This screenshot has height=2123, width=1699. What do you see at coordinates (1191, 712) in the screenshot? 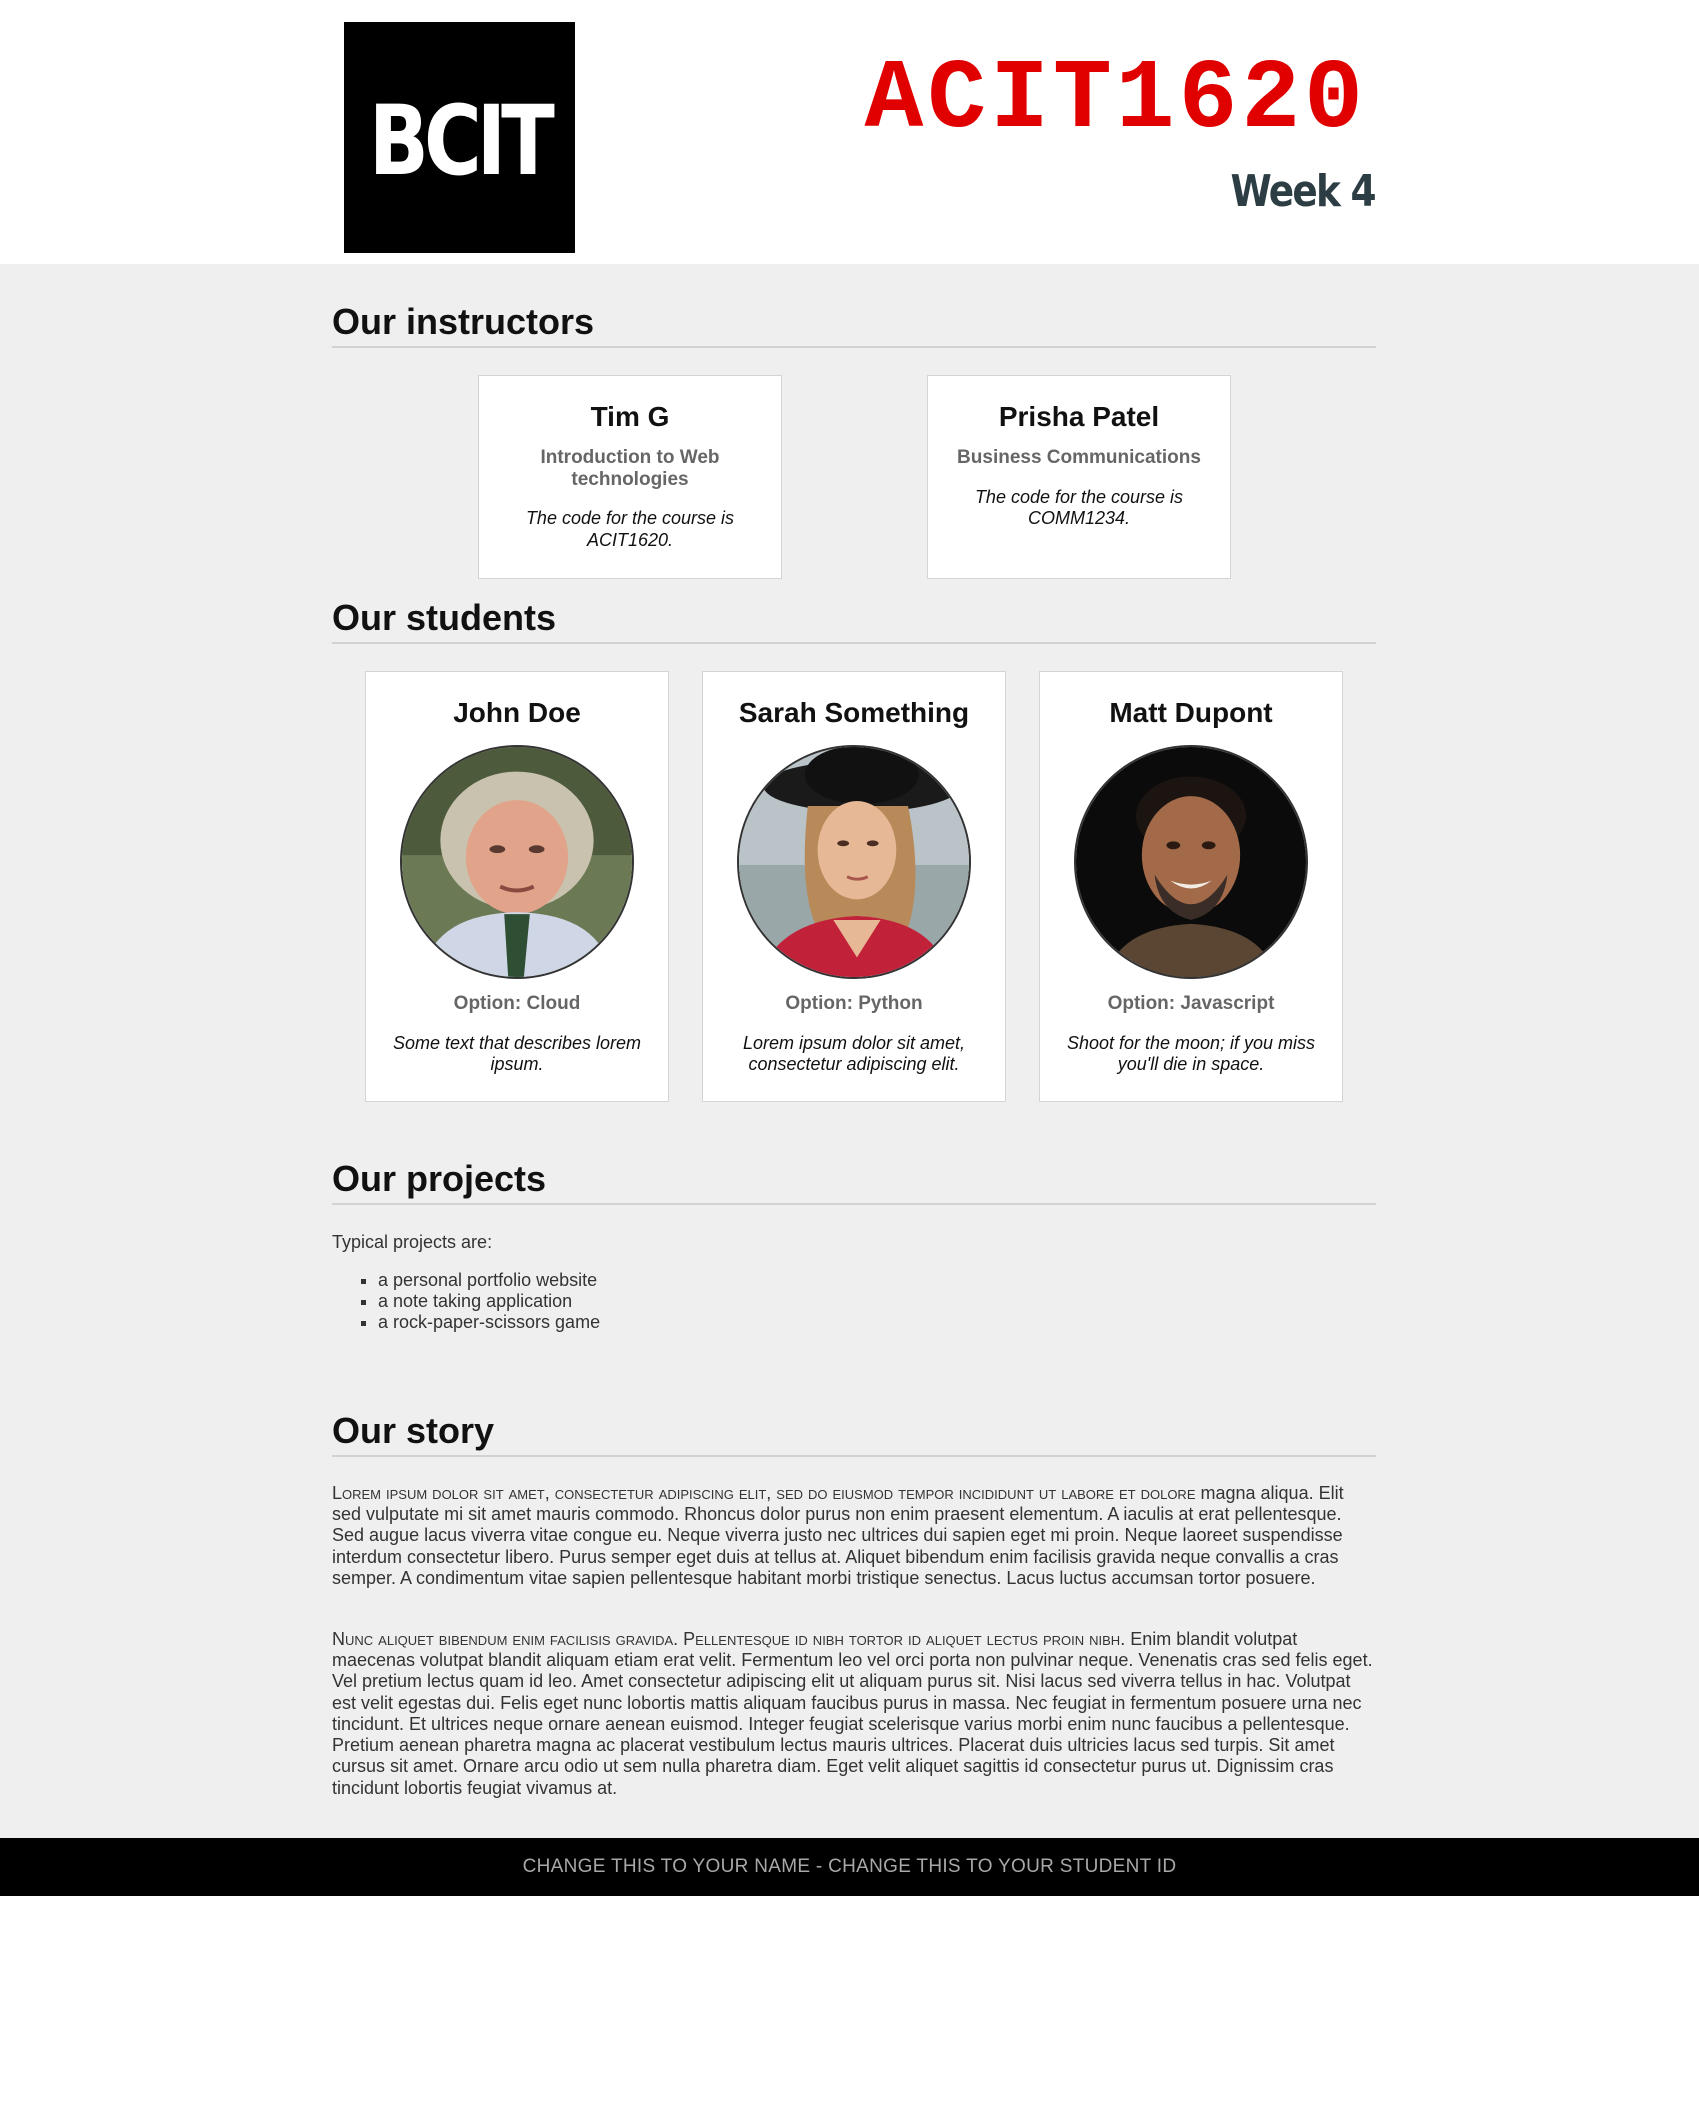
I see `student-name: Matt Dupont` at bounding box center [1191, 712].